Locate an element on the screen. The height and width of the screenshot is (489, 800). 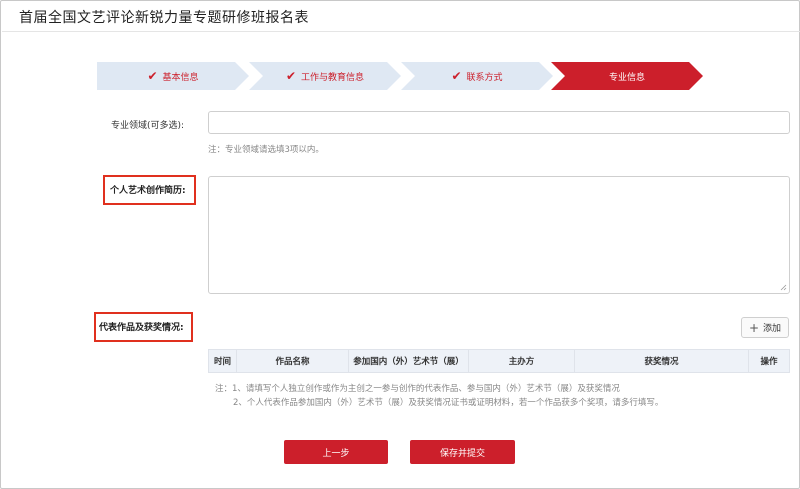
column-header-organizer: 主办方 is located at coordinates (522, 361).